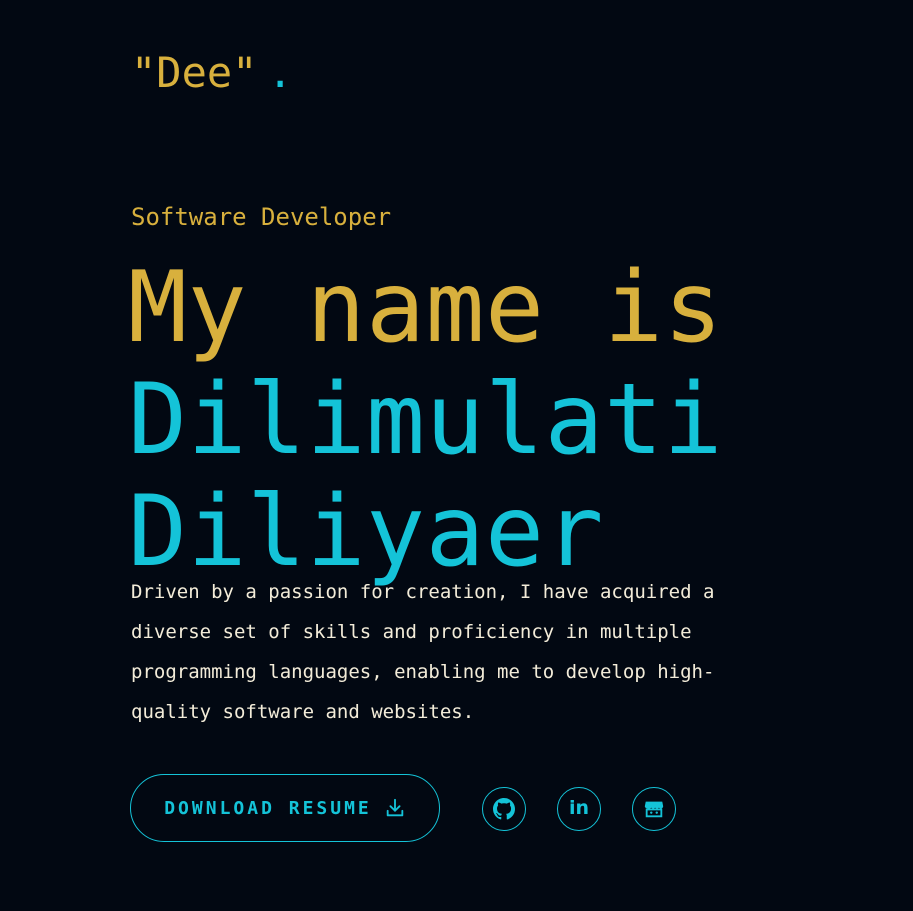 The height and width of the screenshot is (911, 913). I want to click on site-logo: "Dee"., so click(212, 73).